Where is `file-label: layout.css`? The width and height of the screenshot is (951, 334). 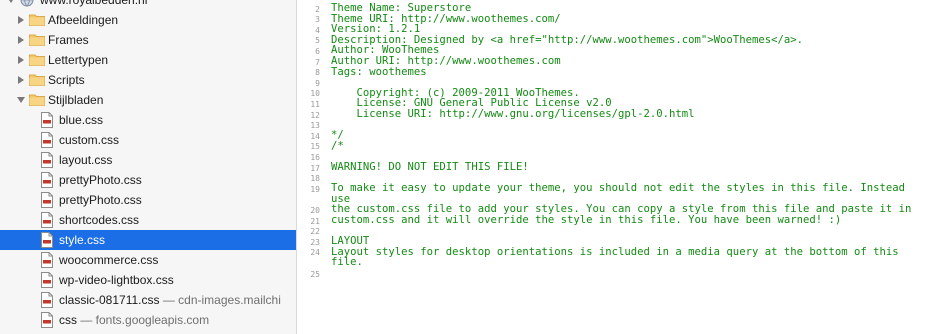 file-label: layout.css is located at coordinates (85, 160).